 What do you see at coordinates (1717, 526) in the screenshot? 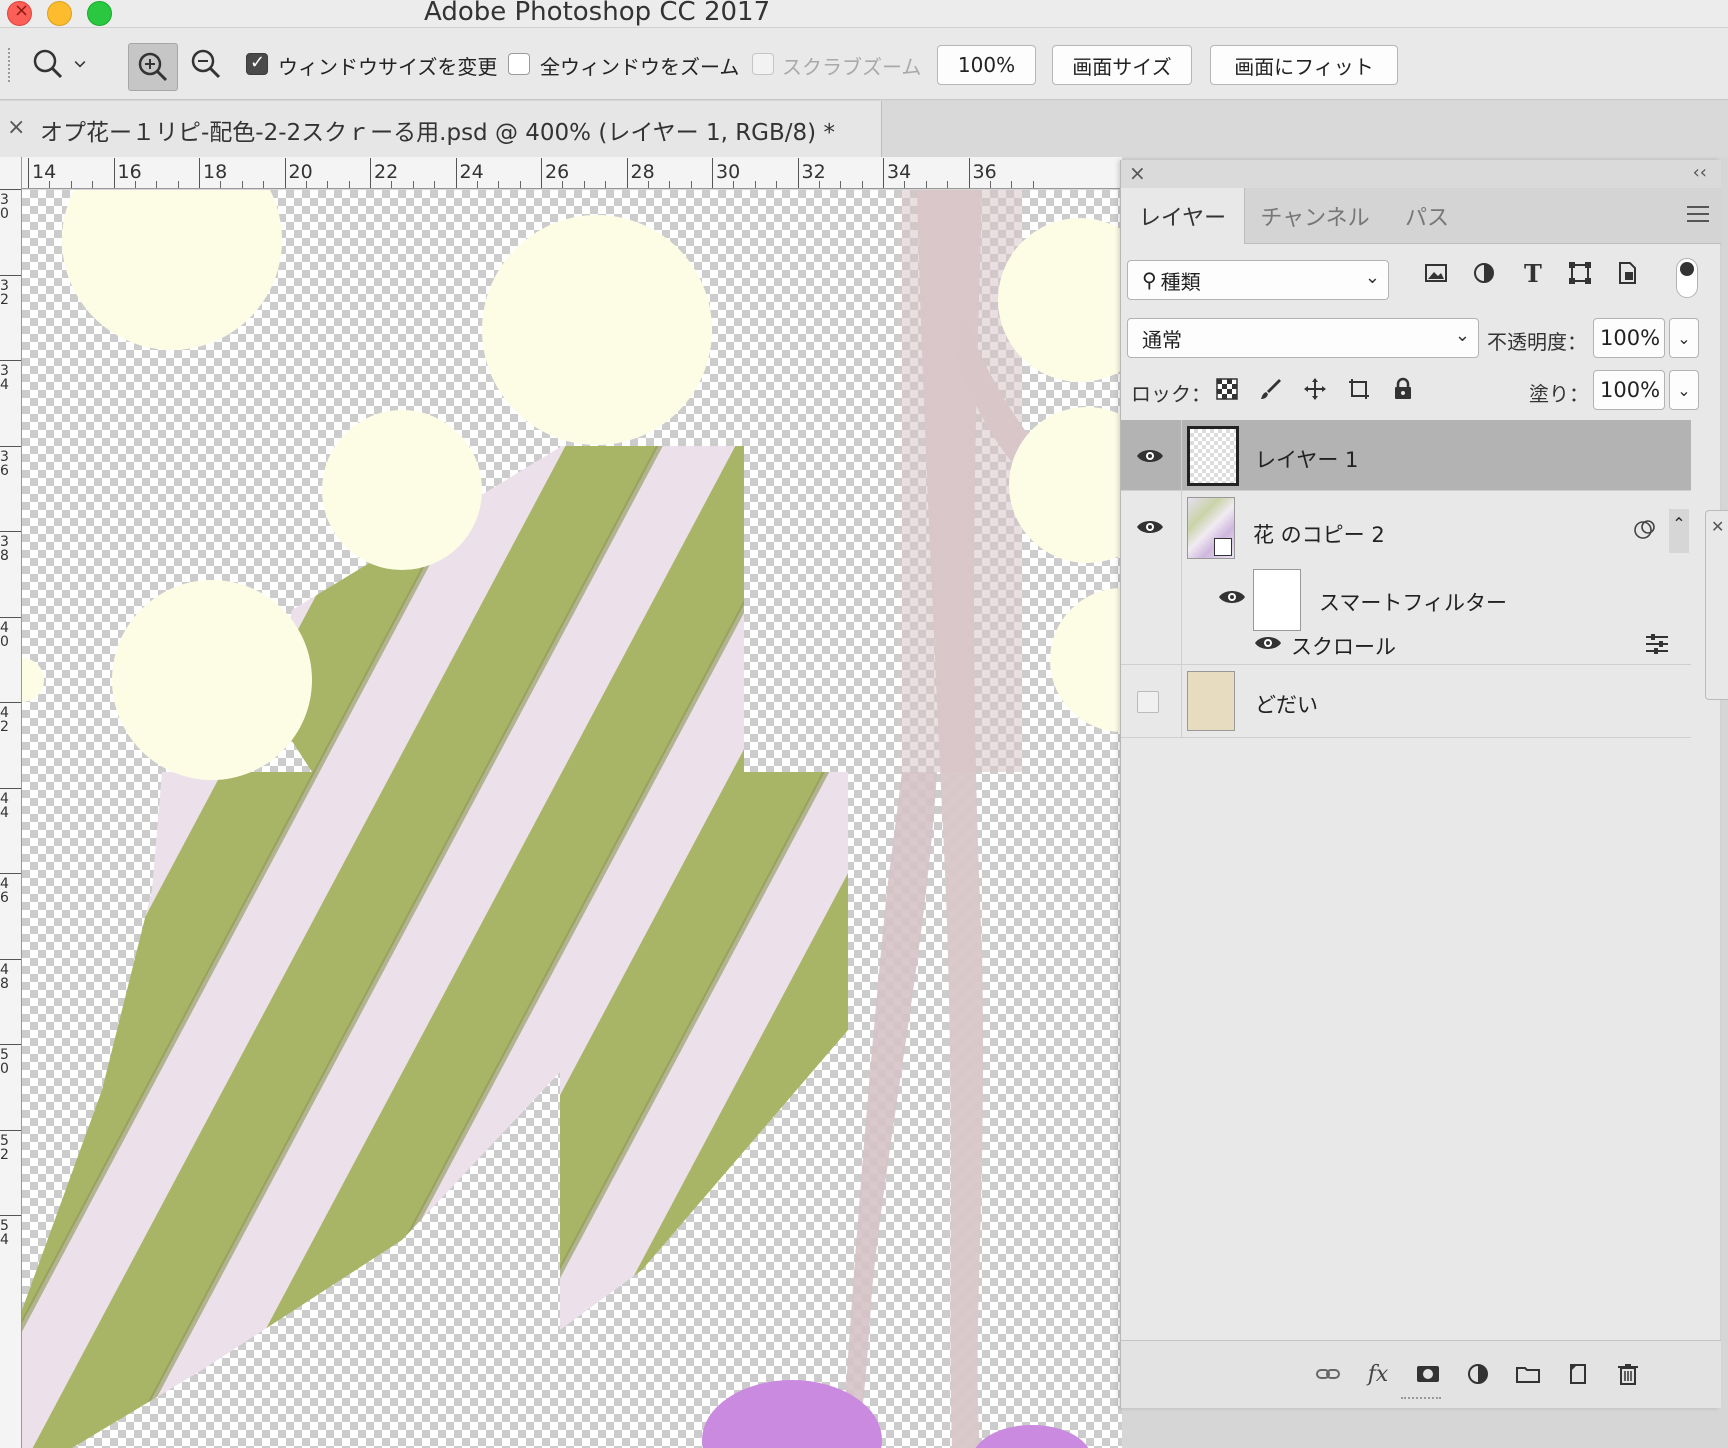
I see `close-icon: ✕` at bounding box center [1717, 526].